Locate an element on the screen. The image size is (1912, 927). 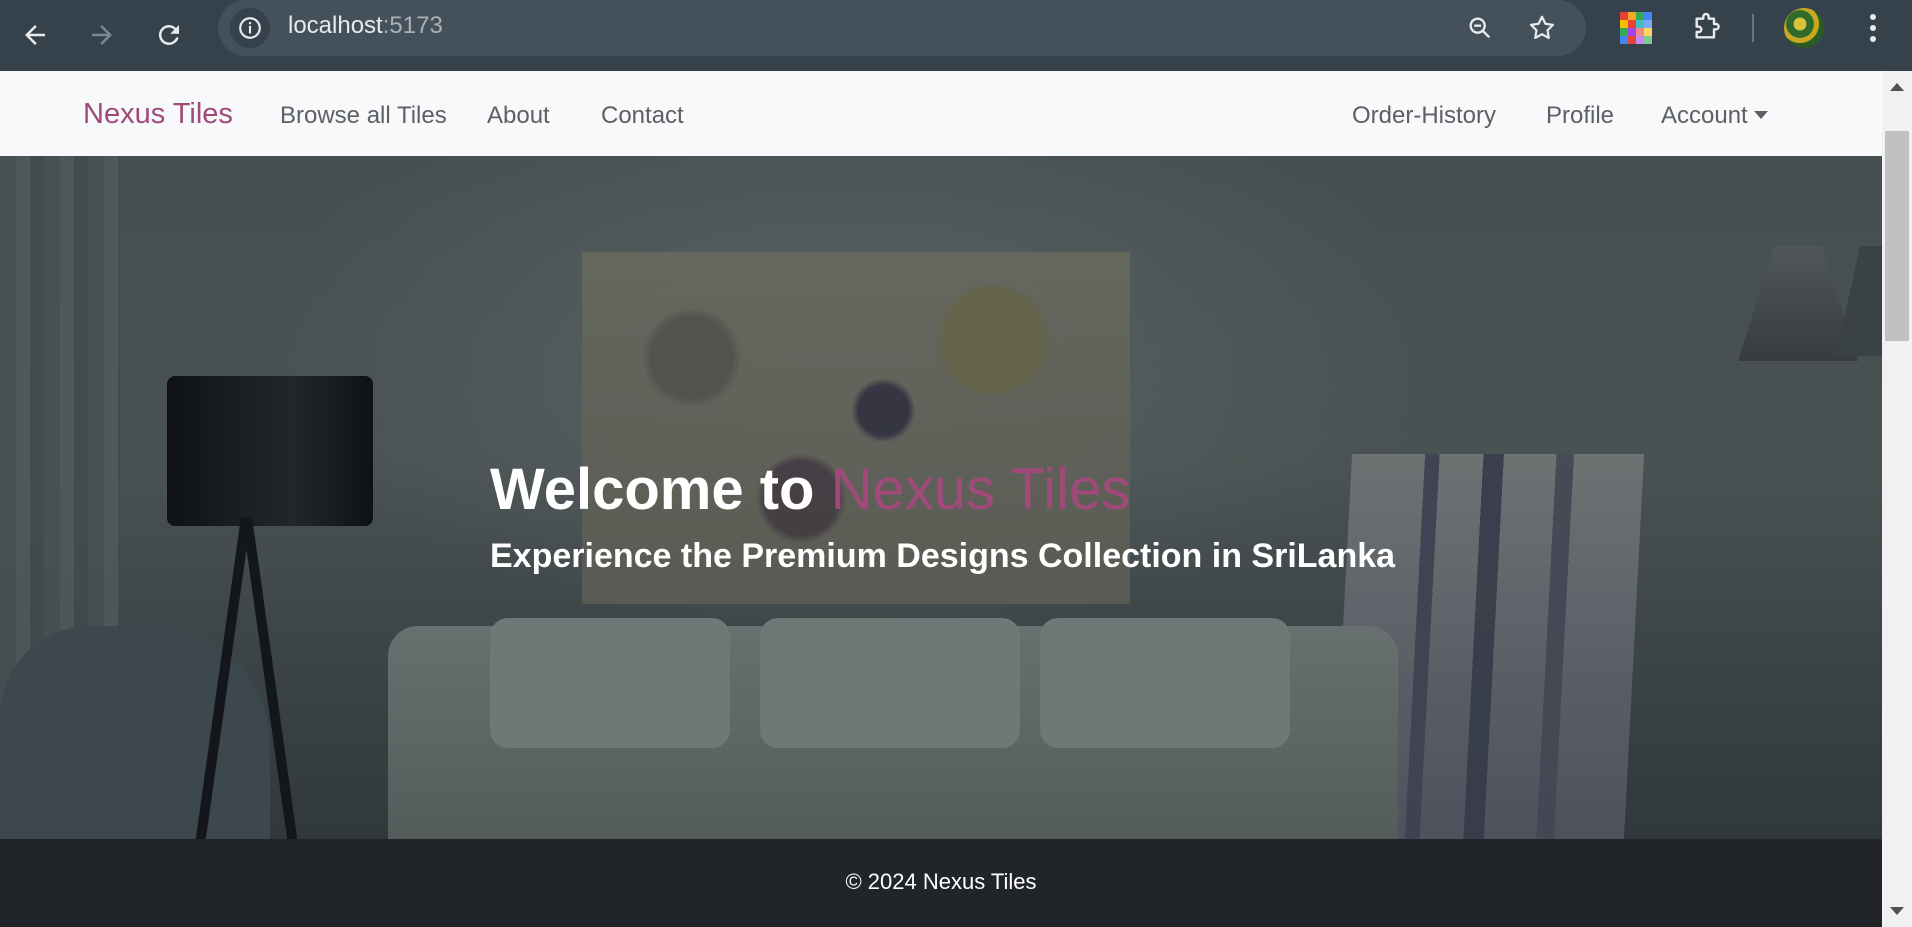
site-info-button is located at coordinates (250, 28).